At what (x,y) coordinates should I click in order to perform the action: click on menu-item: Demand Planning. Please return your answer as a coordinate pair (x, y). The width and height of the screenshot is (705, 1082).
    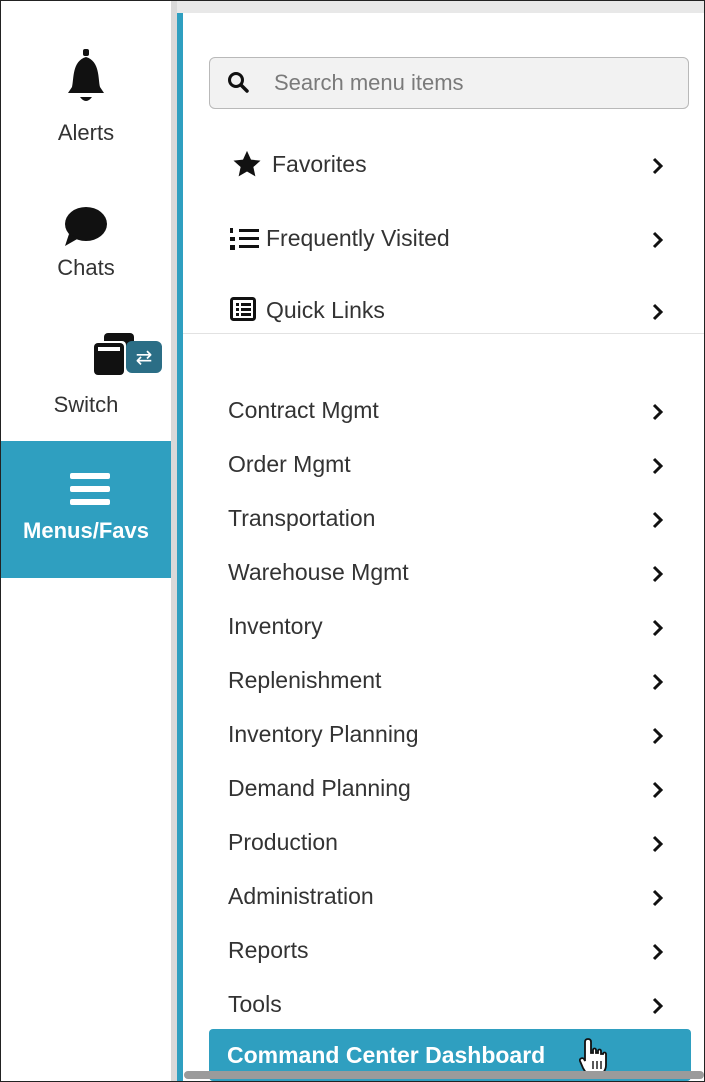
    Looking at the image, I should click on (453, 787).